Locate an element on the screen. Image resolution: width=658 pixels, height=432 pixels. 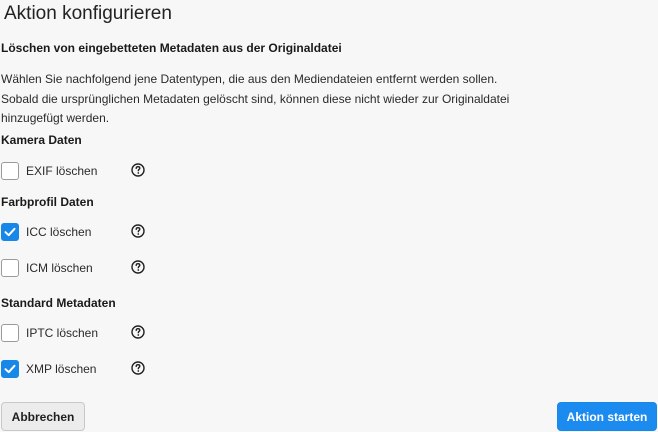
option-iptc: IPTC löschen is located at coordinates (81, 333).